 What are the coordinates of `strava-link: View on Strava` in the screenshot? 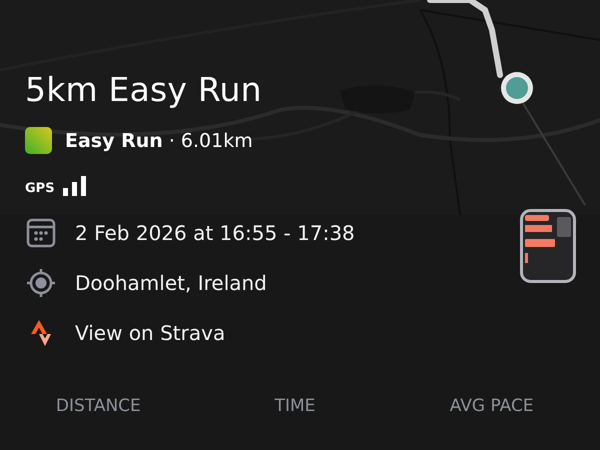 It's located at (150, 333).